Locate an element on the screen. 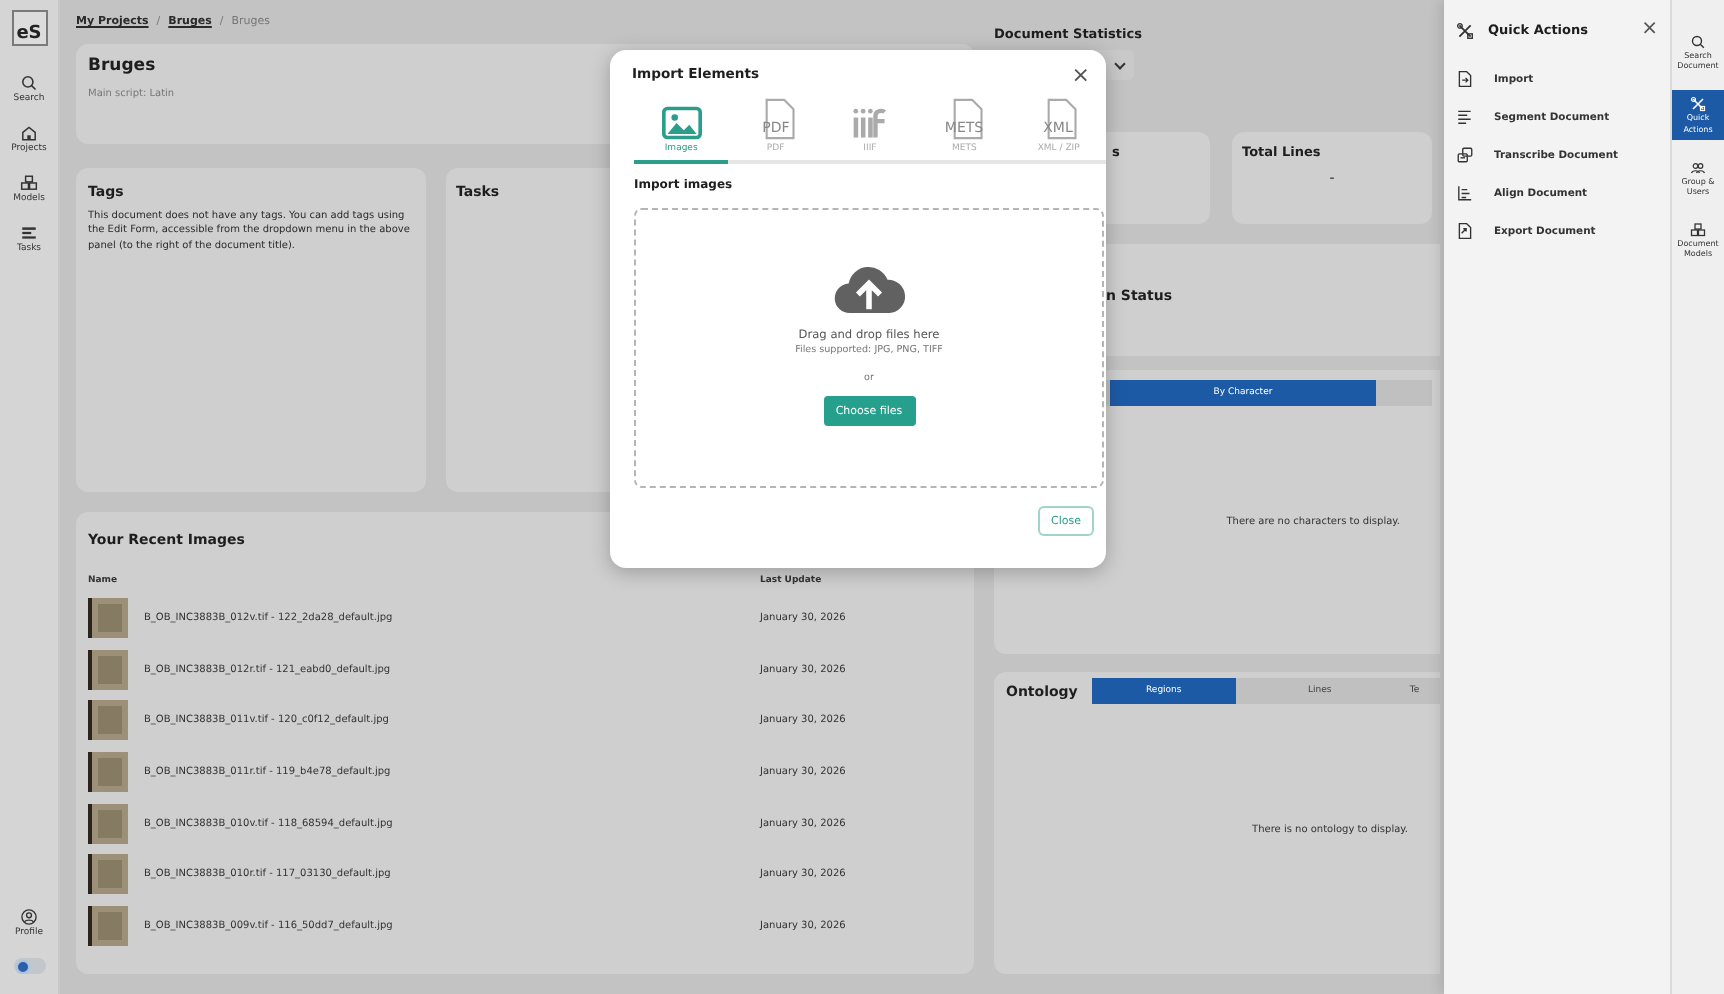 The width and height of the screenshot is (1724, 994). theme-toggle is located at coordinates (29, 966).